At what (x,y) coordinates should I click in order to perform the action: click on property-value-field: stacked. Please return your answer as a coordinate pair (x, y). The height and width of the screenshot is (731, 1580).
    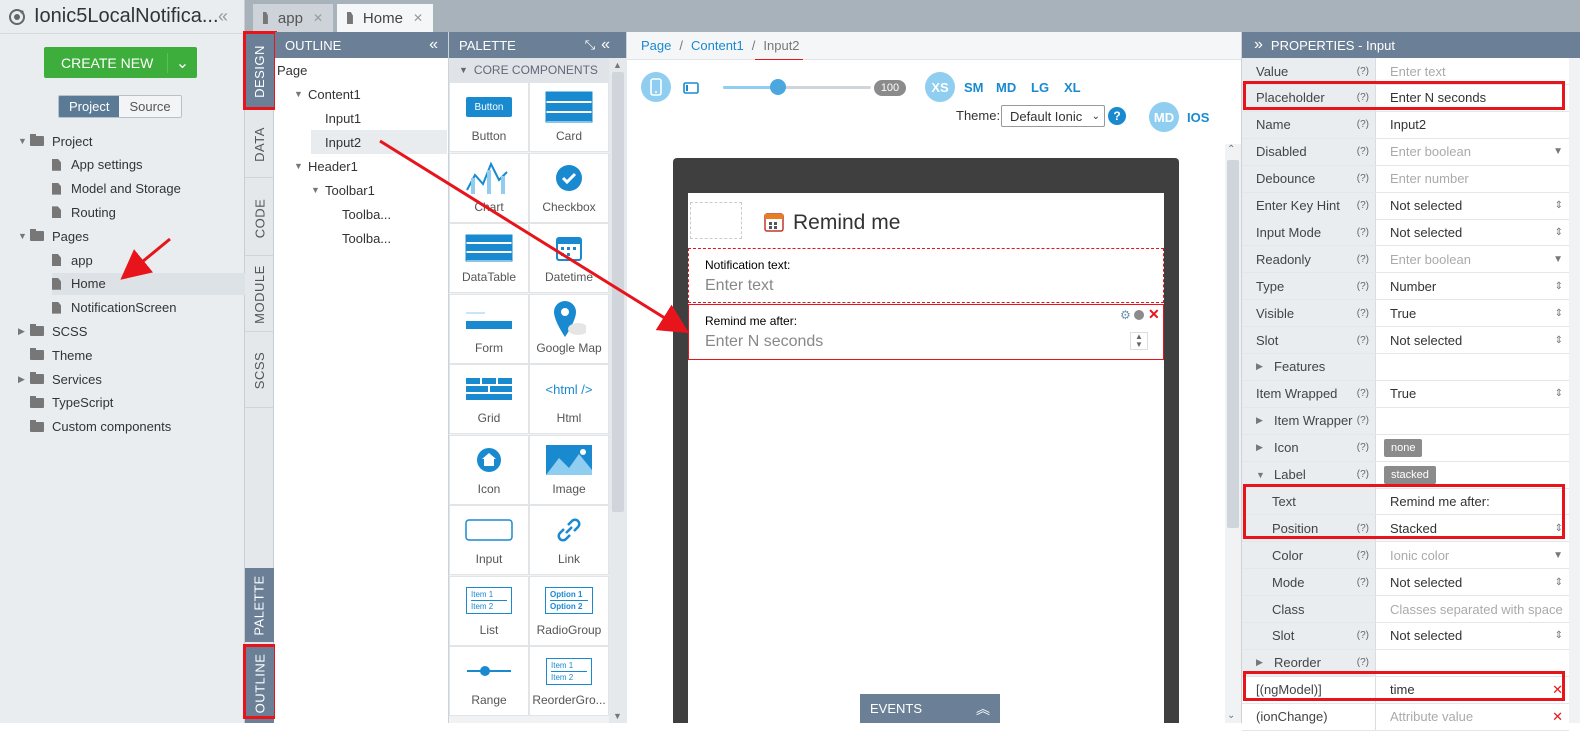
    Looking at the image, I should click on (1472, 475).